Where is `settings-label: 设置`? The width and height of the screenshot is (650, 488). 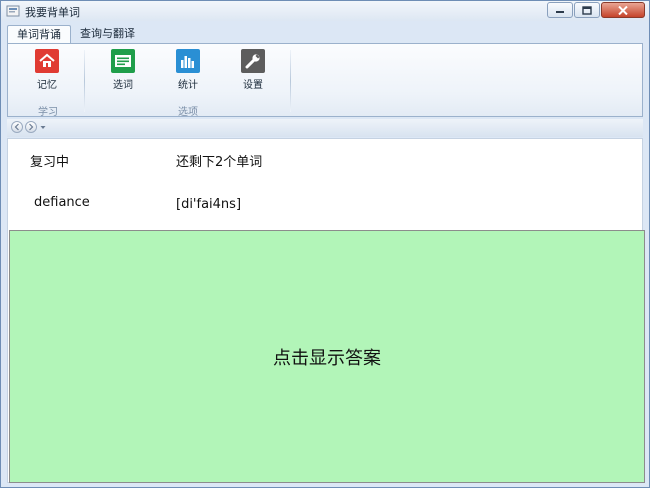 settings-label: 设置 is located at coordinates (253, 85).